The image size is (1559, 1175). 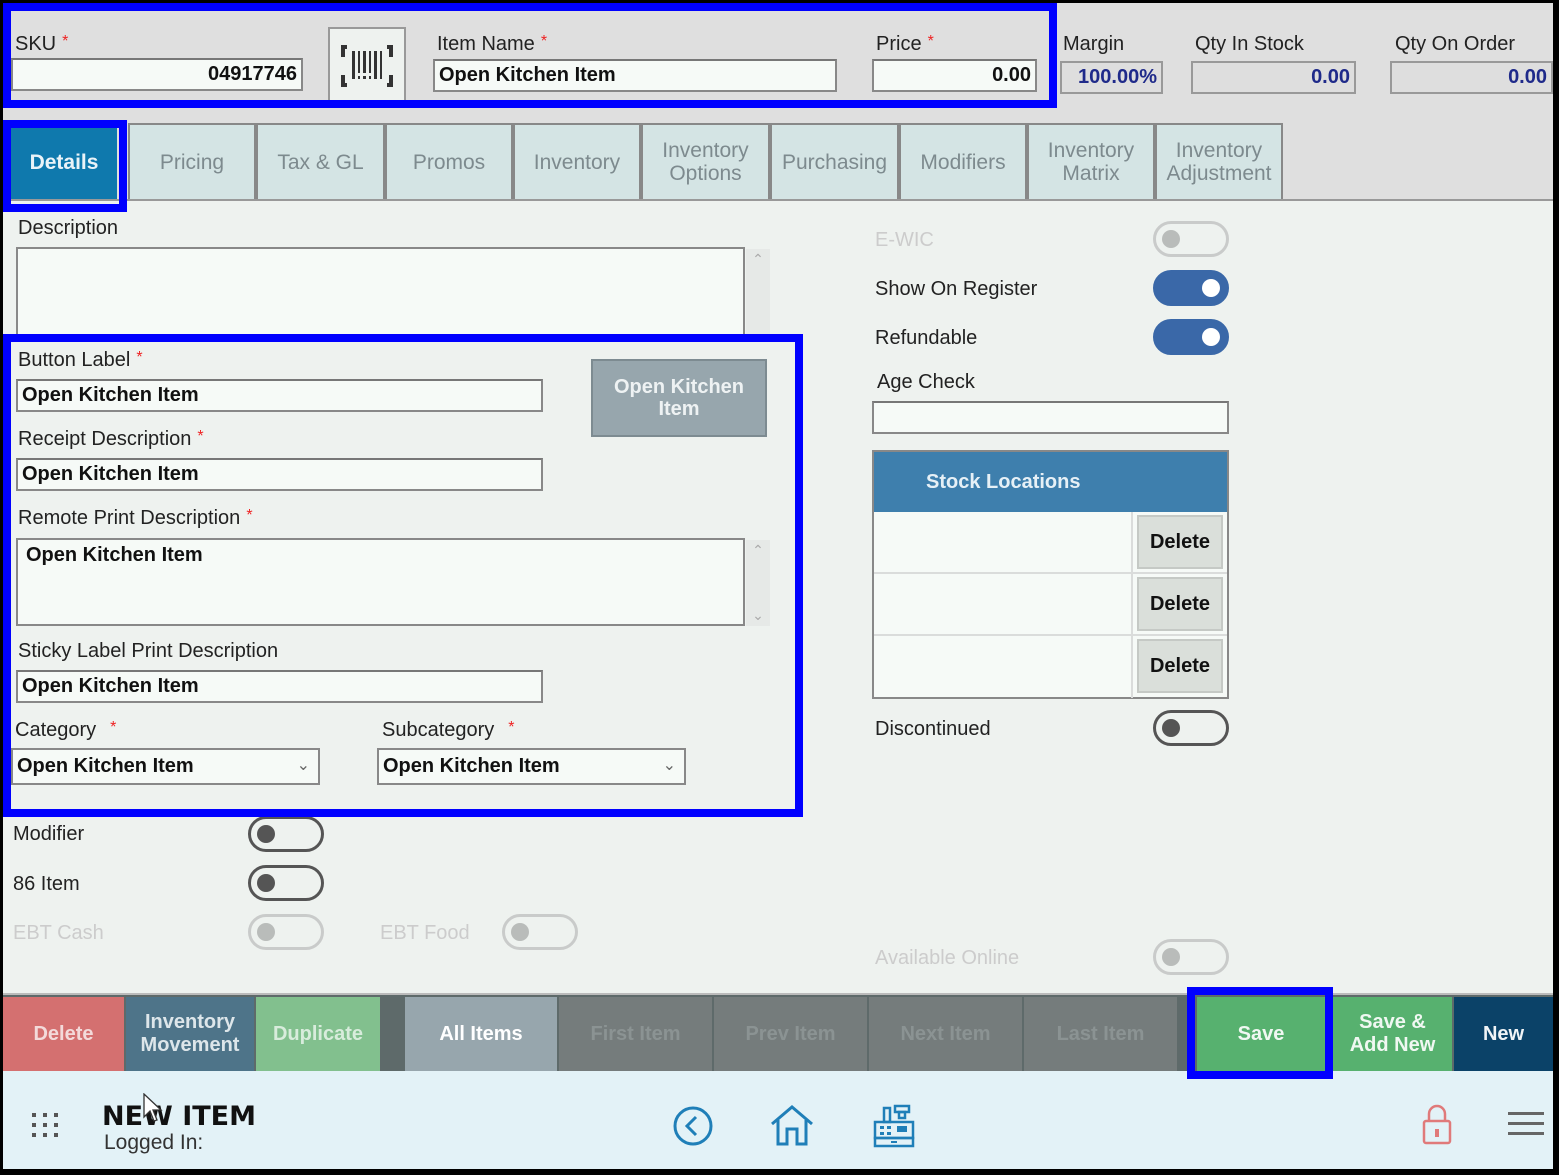 I want to click on tab-inventory-matrix: Inventory Matrix, so click(x=1091, y=161).